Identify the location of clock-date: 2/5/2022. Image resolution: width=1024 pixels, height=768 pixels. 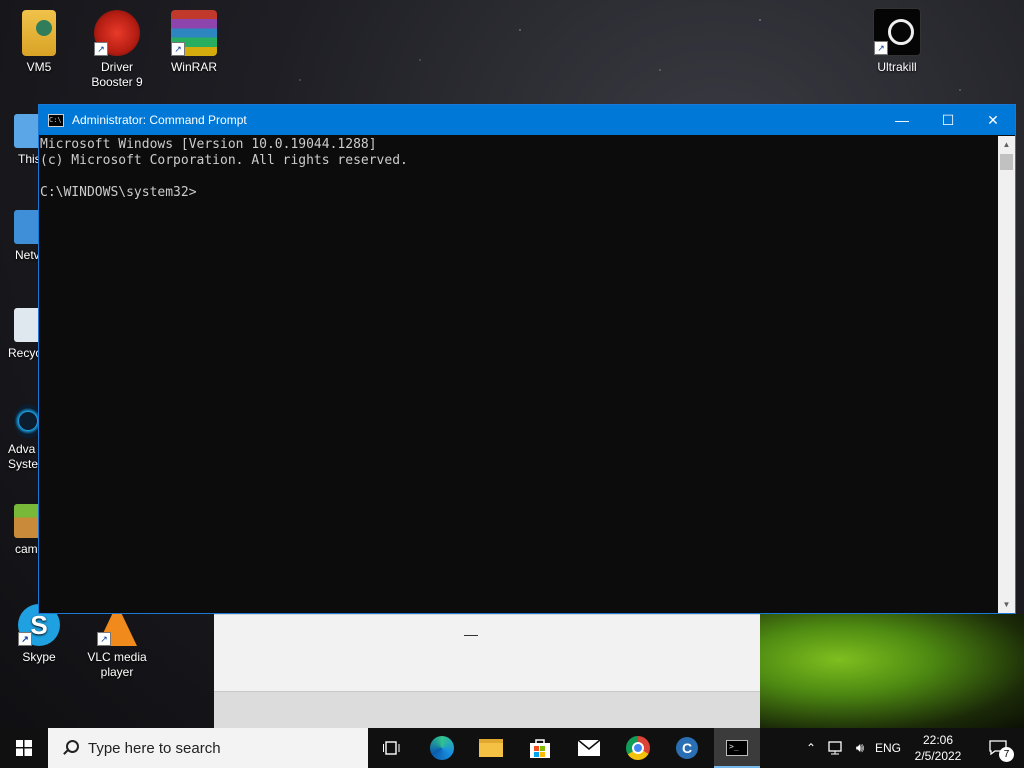
(938, 756).